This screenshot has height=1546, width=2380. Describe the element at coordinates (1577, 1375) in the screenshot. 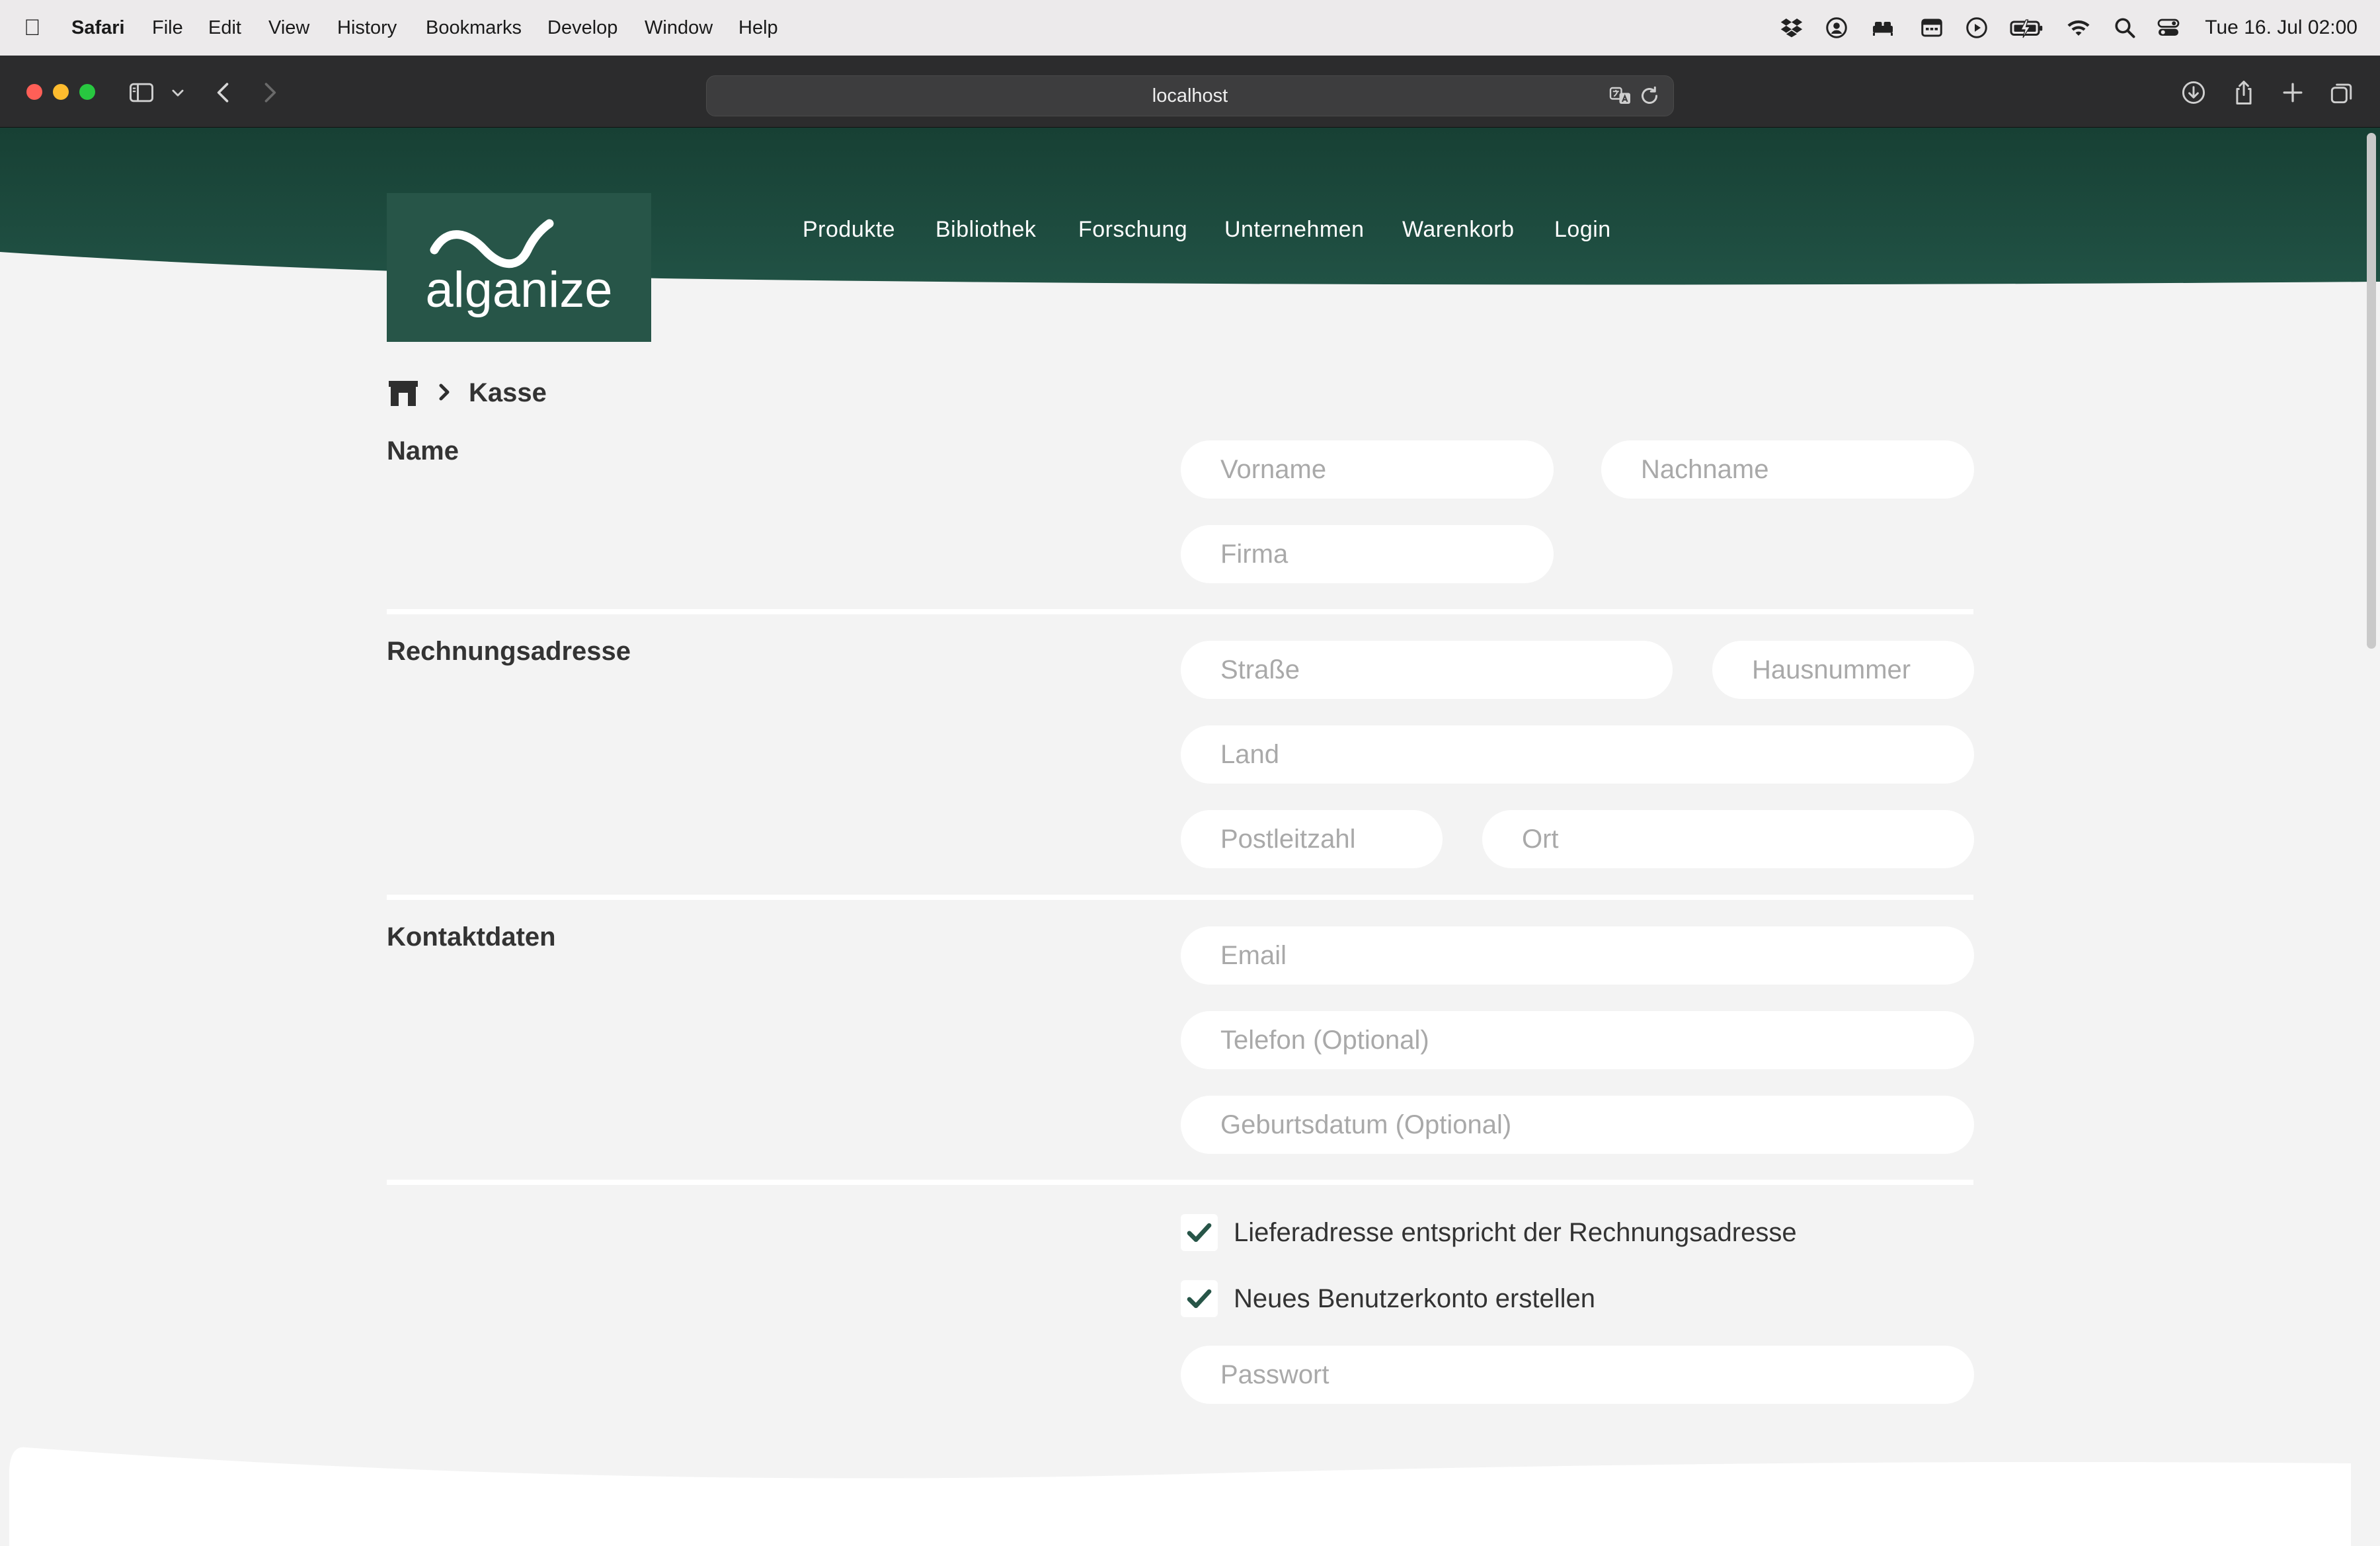

I see `password-field` at that location.